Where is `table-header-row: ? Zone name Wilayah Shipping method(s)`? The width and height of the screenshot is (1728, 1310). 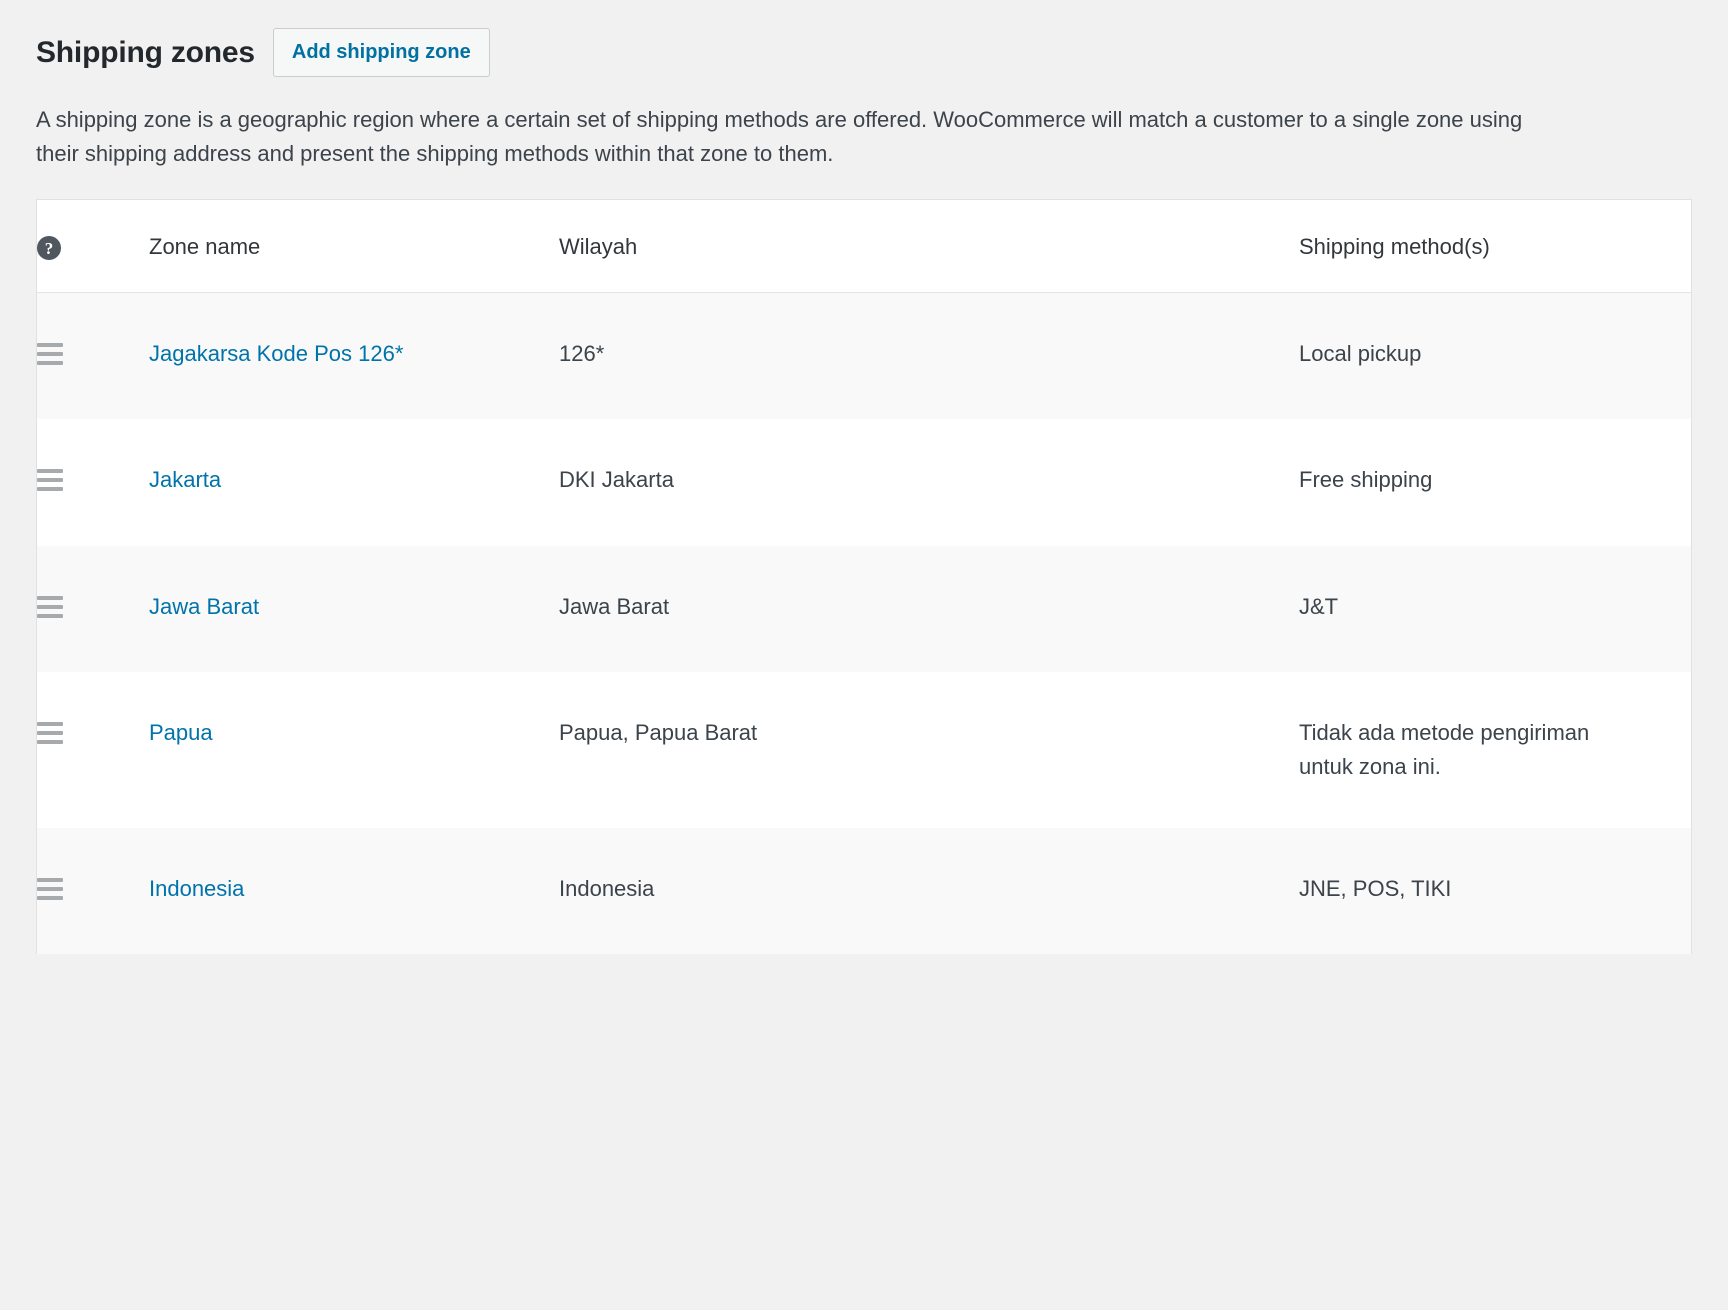
table-header-row: ? Zone name Wilayah Shipping method(s) is located at coordinates (864, 247).